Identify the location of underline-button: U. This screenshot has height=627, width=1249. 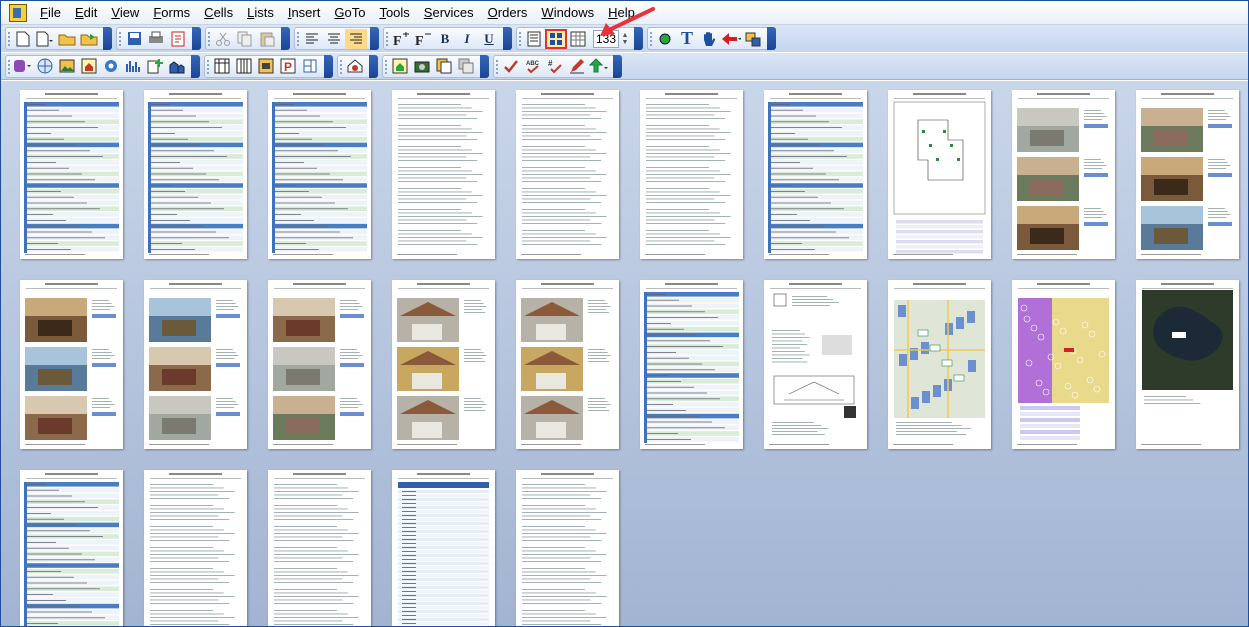
(489, 39).